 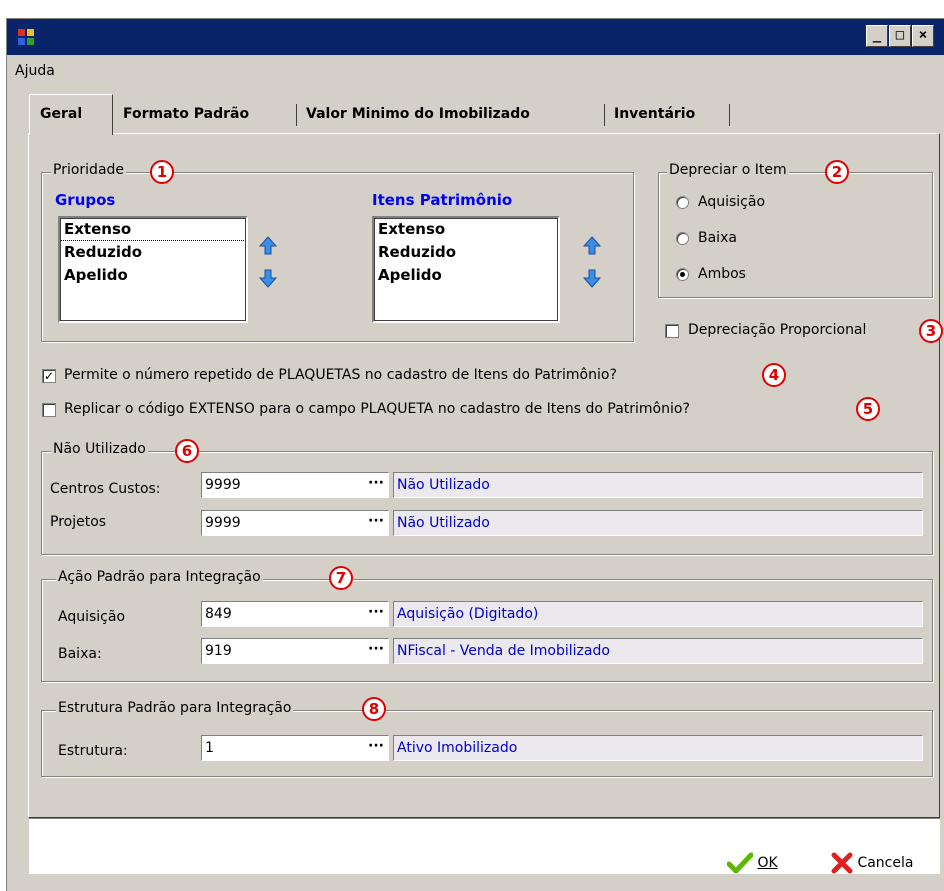 What do you see at coordinates (732, 202) in the screenshot?
I see `radio-label: Aquisição` at bounding box center [732, 202].